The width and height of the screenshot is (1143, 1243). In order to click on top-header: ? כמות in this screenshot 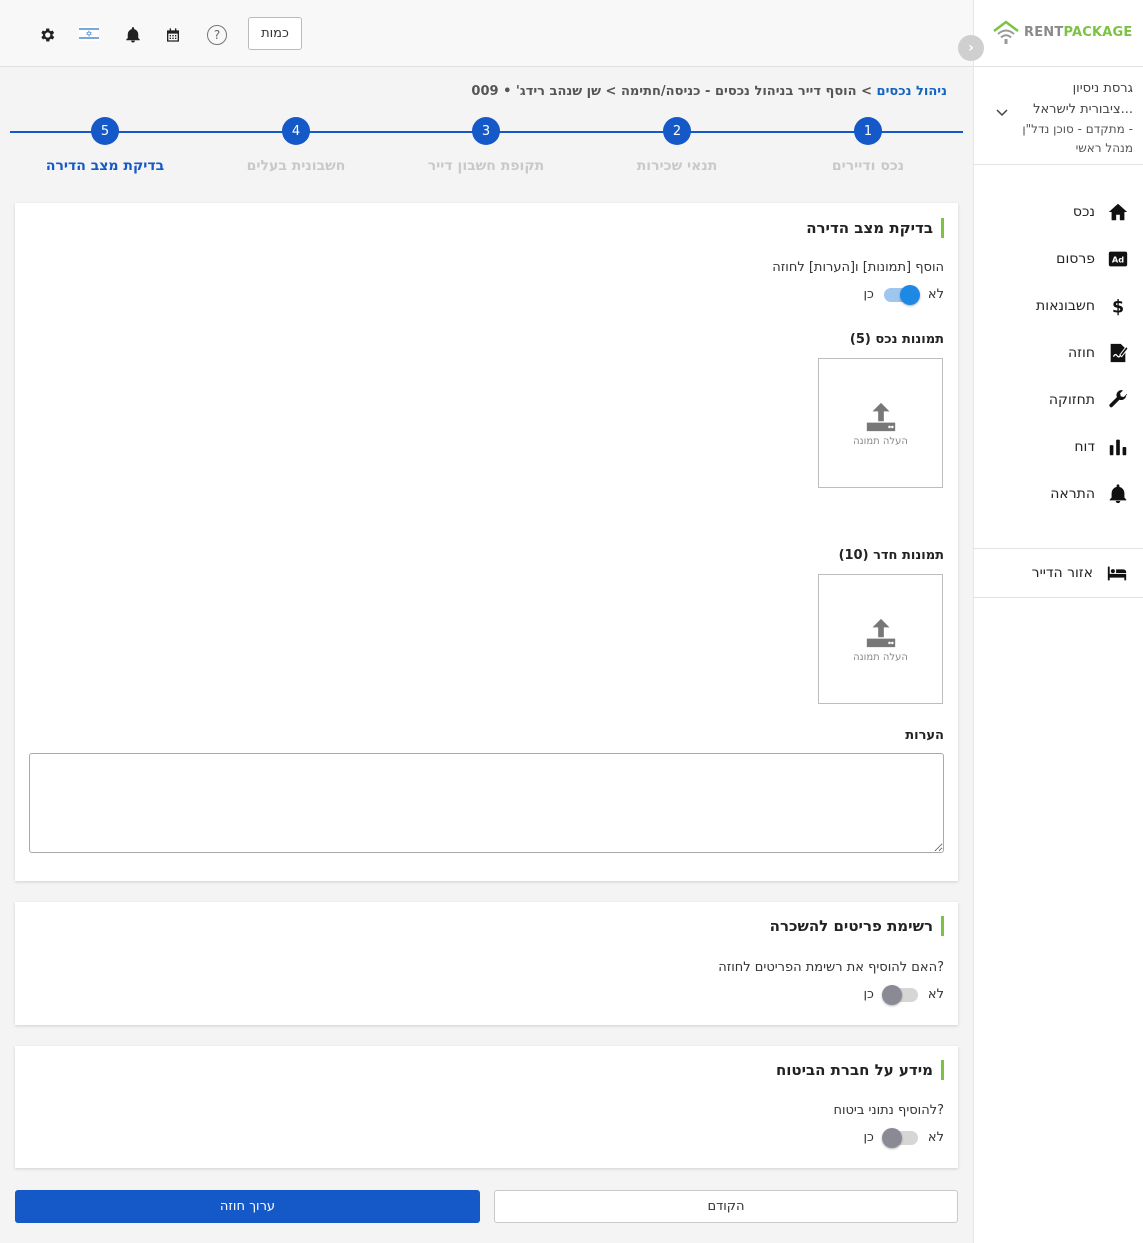, I will do `click(486, 33)`.